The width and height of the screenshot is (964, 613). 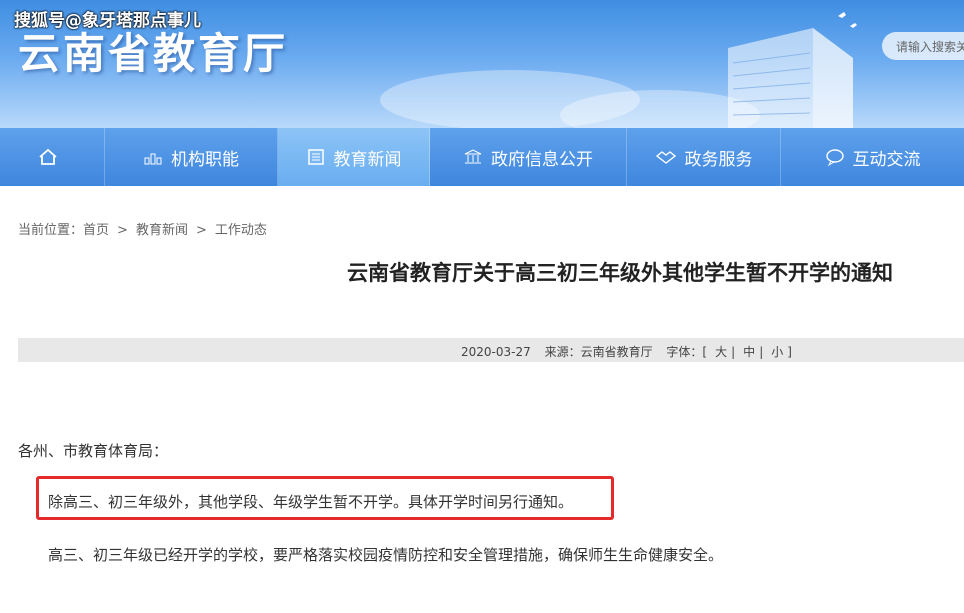 What do you see at coordinates (542, 159) in the screenshot?
I see `nav-item-label: 政府信息公开` at bounding box center [542, 159].